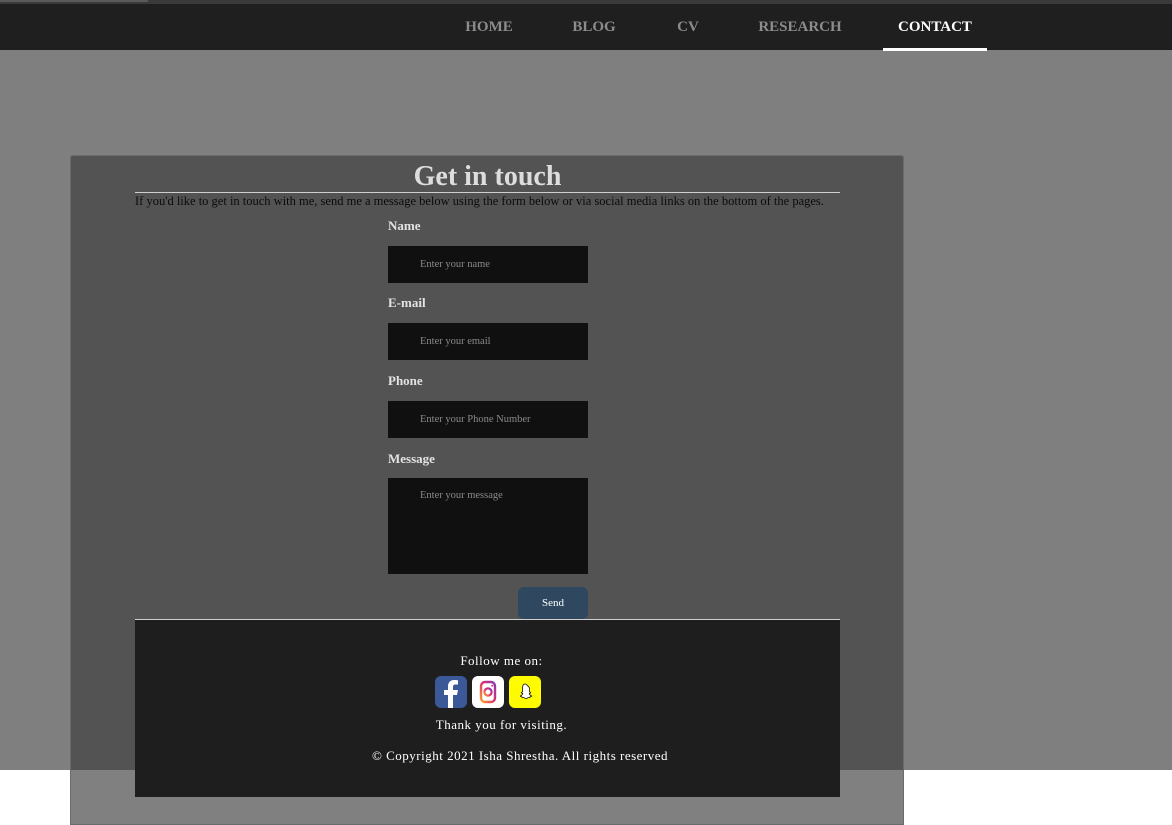  What do you see at coordinates (74, 1) in the screenshot?
I see `top-strip-highlight` at bounding box center [74, 1].